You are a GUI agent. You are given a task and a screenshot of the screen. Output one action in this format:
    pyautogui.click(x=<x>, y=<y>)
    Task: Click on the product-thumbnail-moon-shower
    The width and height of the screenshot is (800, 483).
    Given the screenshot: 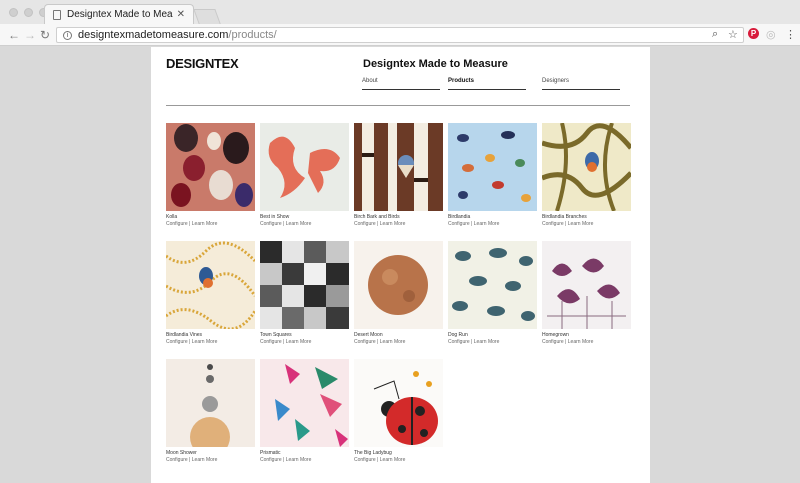 What is the action you would take?
    pyautogui.click(x=210, y=403)
    